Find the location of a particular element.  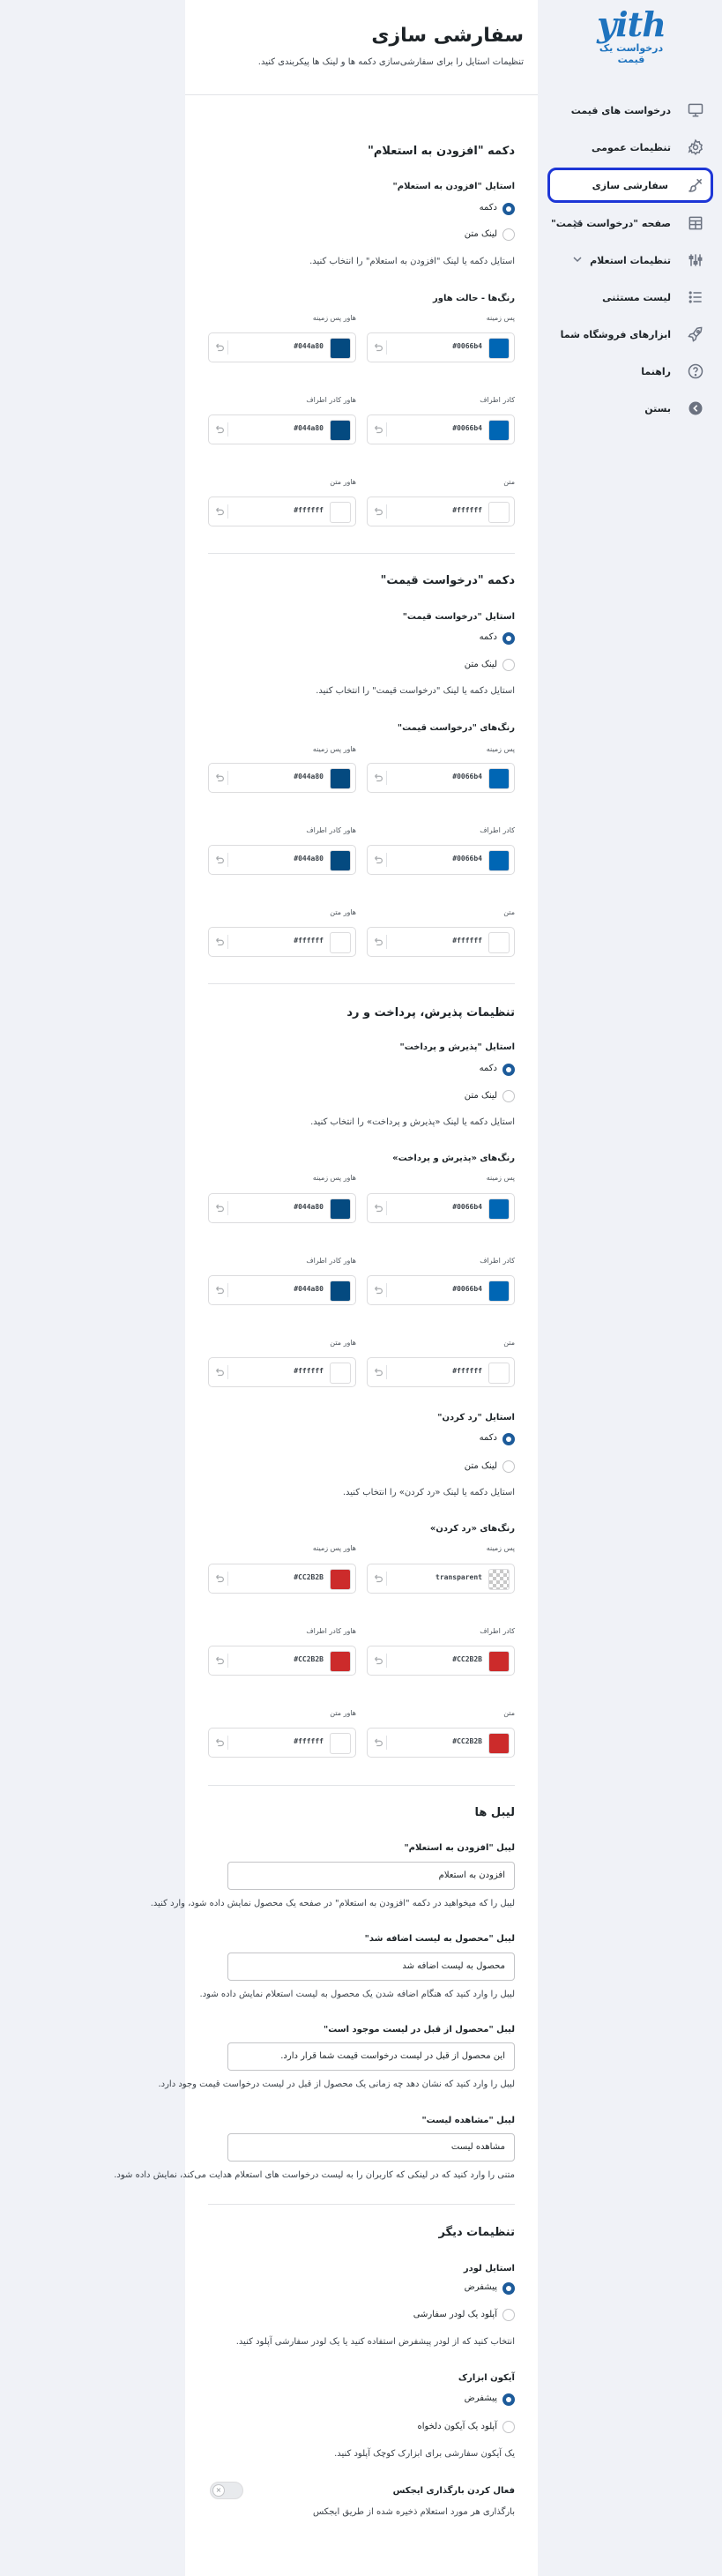

loader-default-radio is located at coordinates (508, 2288).